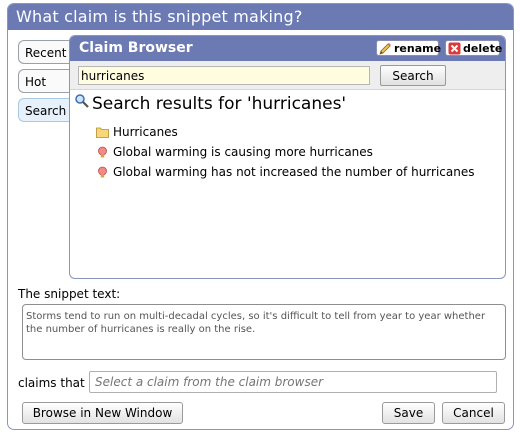 Image resolution: width=520 pixels, height=434 pixels. Describe the element at coordinates (454, 48) in the screenshot. I see `delete-x-icon` at that location.